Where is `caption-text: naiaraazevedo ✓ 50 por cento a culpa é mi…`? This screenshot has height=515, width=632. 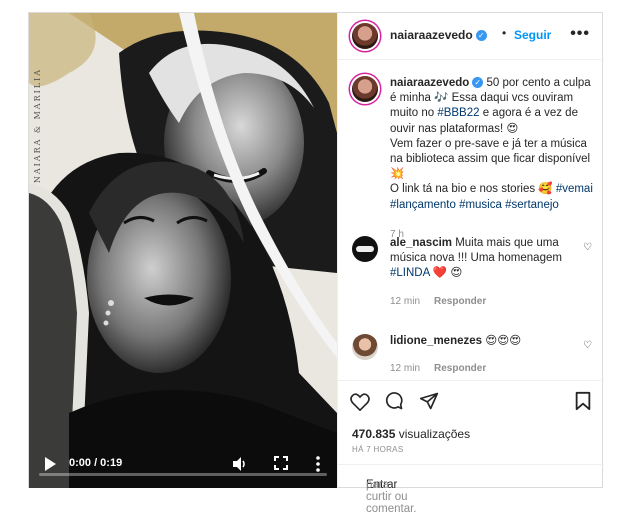 caption-text: naiaraazevedo ✓ 50 por cento a culpa é mi… is located at coordinates (495, 159).